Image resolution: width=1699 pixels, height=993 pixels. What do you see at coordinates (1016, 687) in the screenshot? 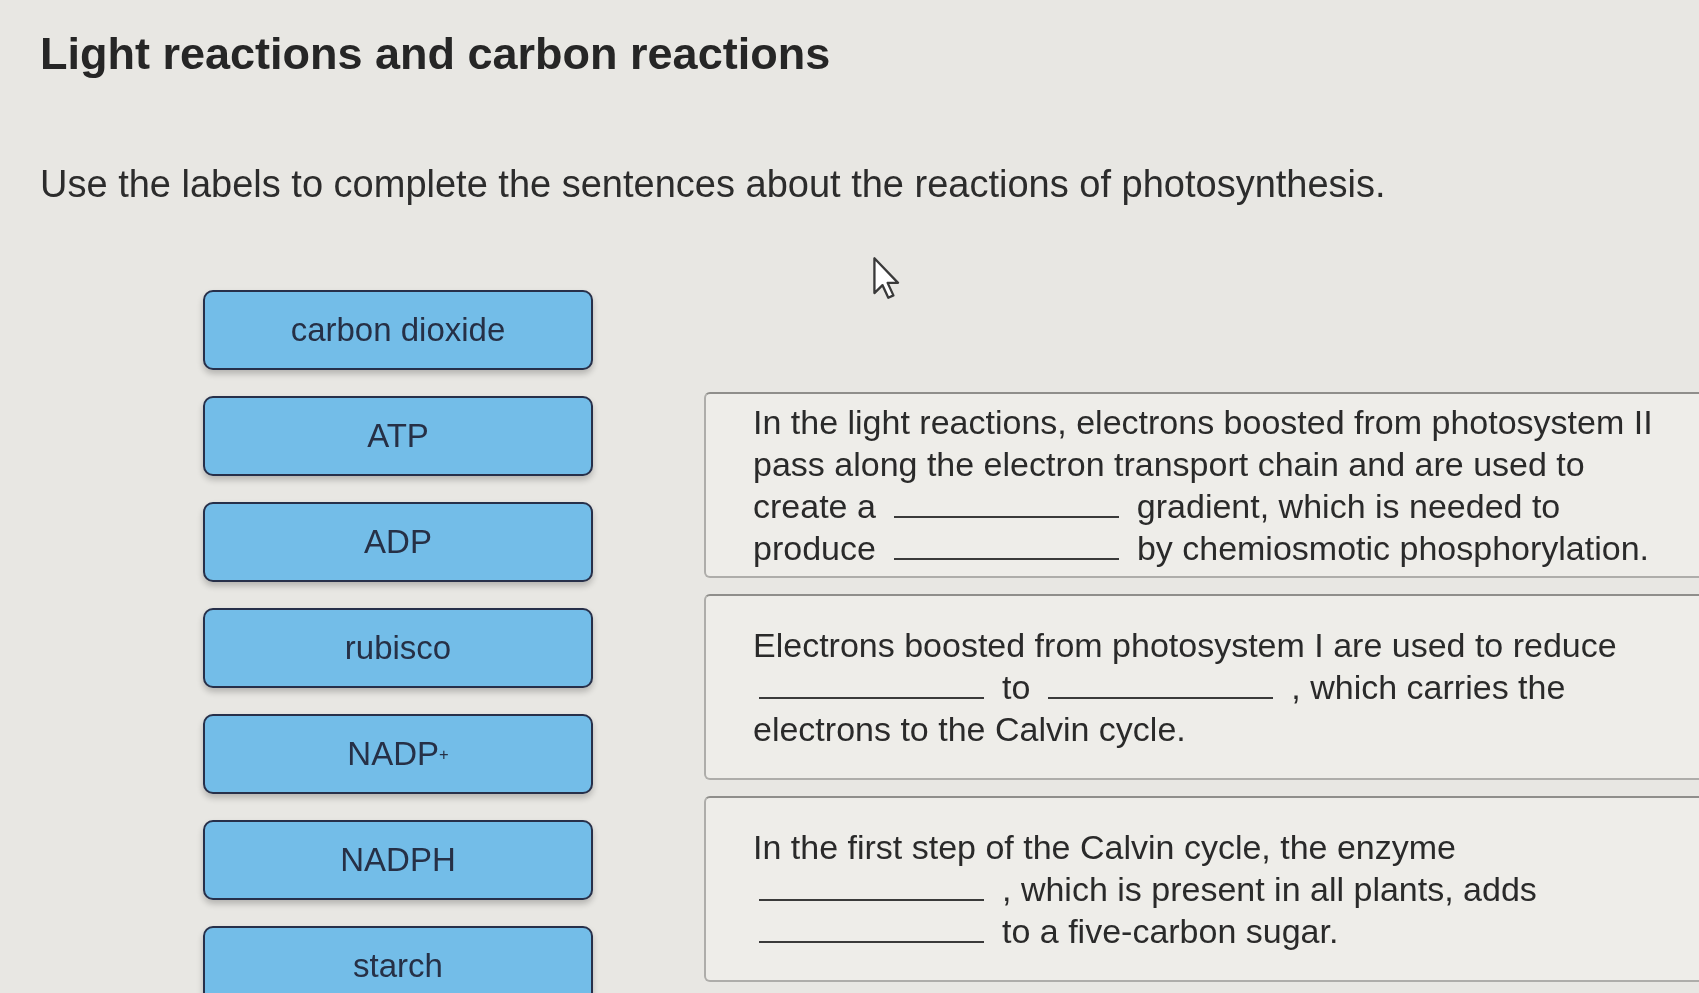
I see `sentence-text: to` at bounding box center [1016, 687].